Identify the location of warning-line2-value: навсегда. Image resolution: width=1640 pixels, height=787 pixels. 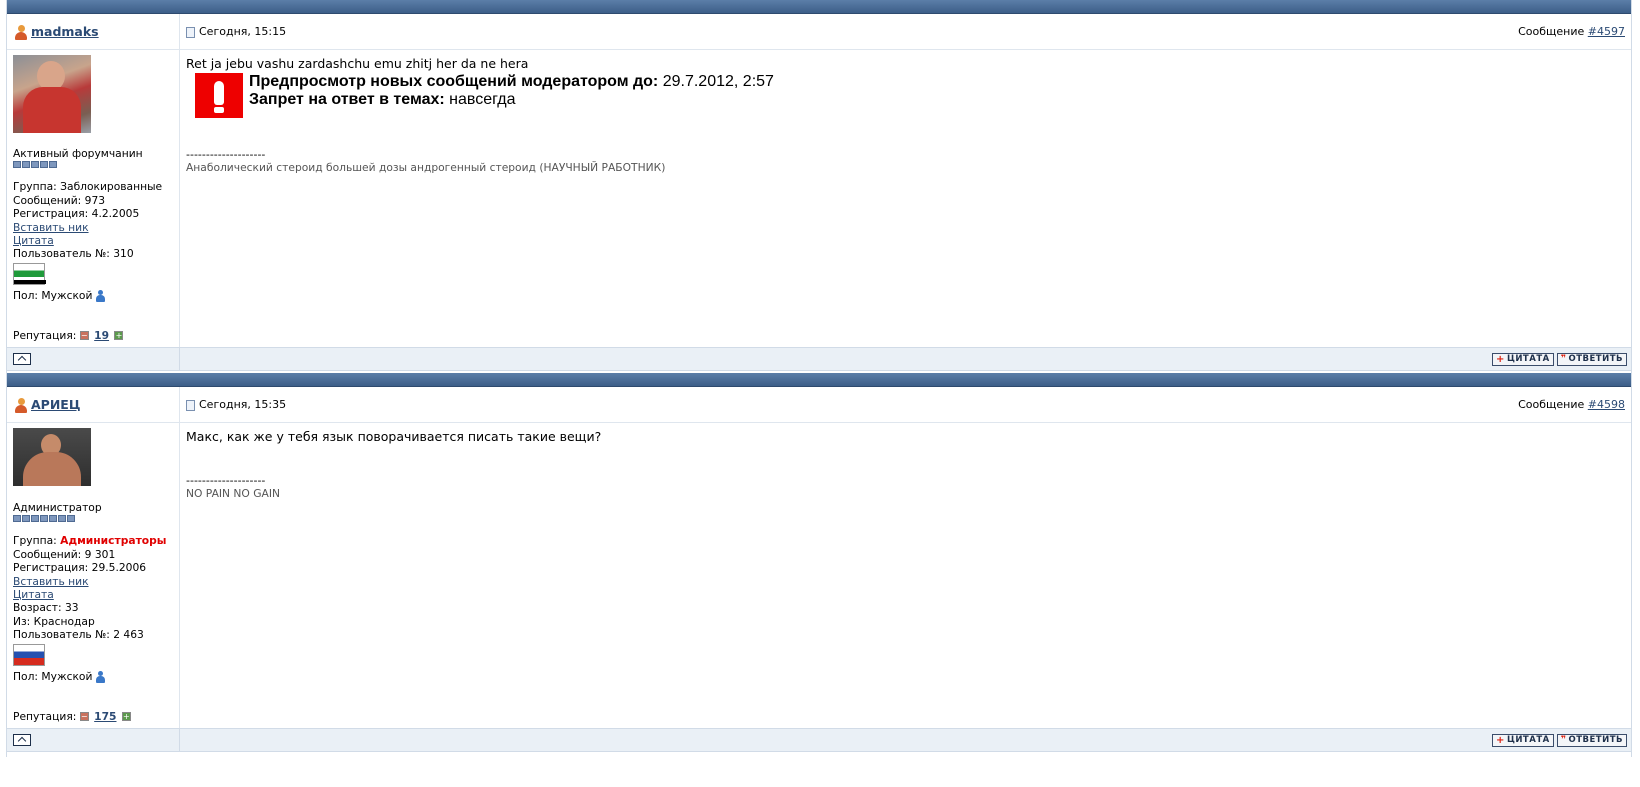
(482, 99).